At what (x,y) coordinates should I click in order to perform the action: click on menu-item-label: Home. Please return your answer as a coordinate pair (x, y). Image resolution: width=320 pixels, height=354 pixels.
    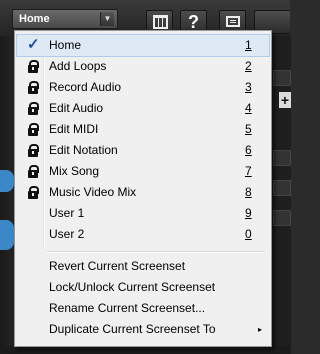
    Looking at the image, I should click on (65, 45).